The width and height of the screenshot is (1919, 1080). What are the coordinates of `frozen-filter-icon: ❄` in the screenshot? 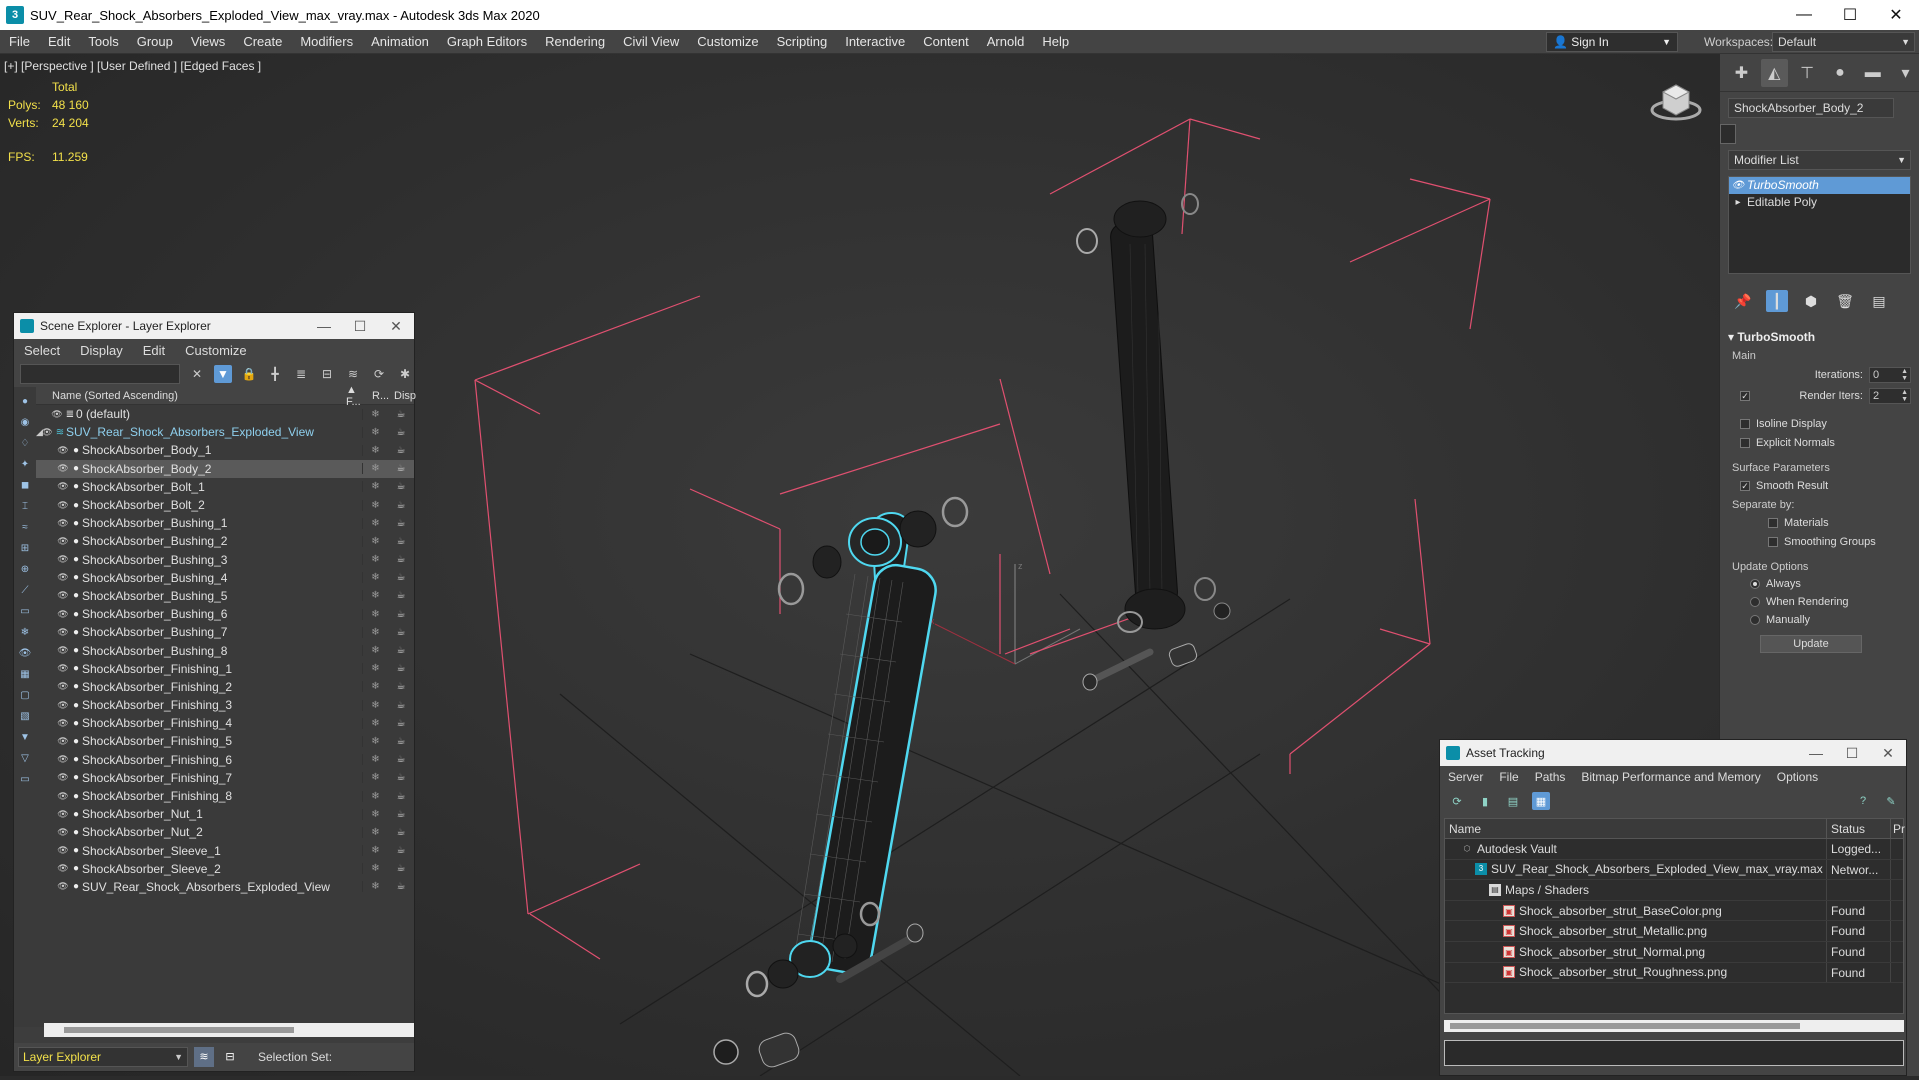 It's located at (25, 632).